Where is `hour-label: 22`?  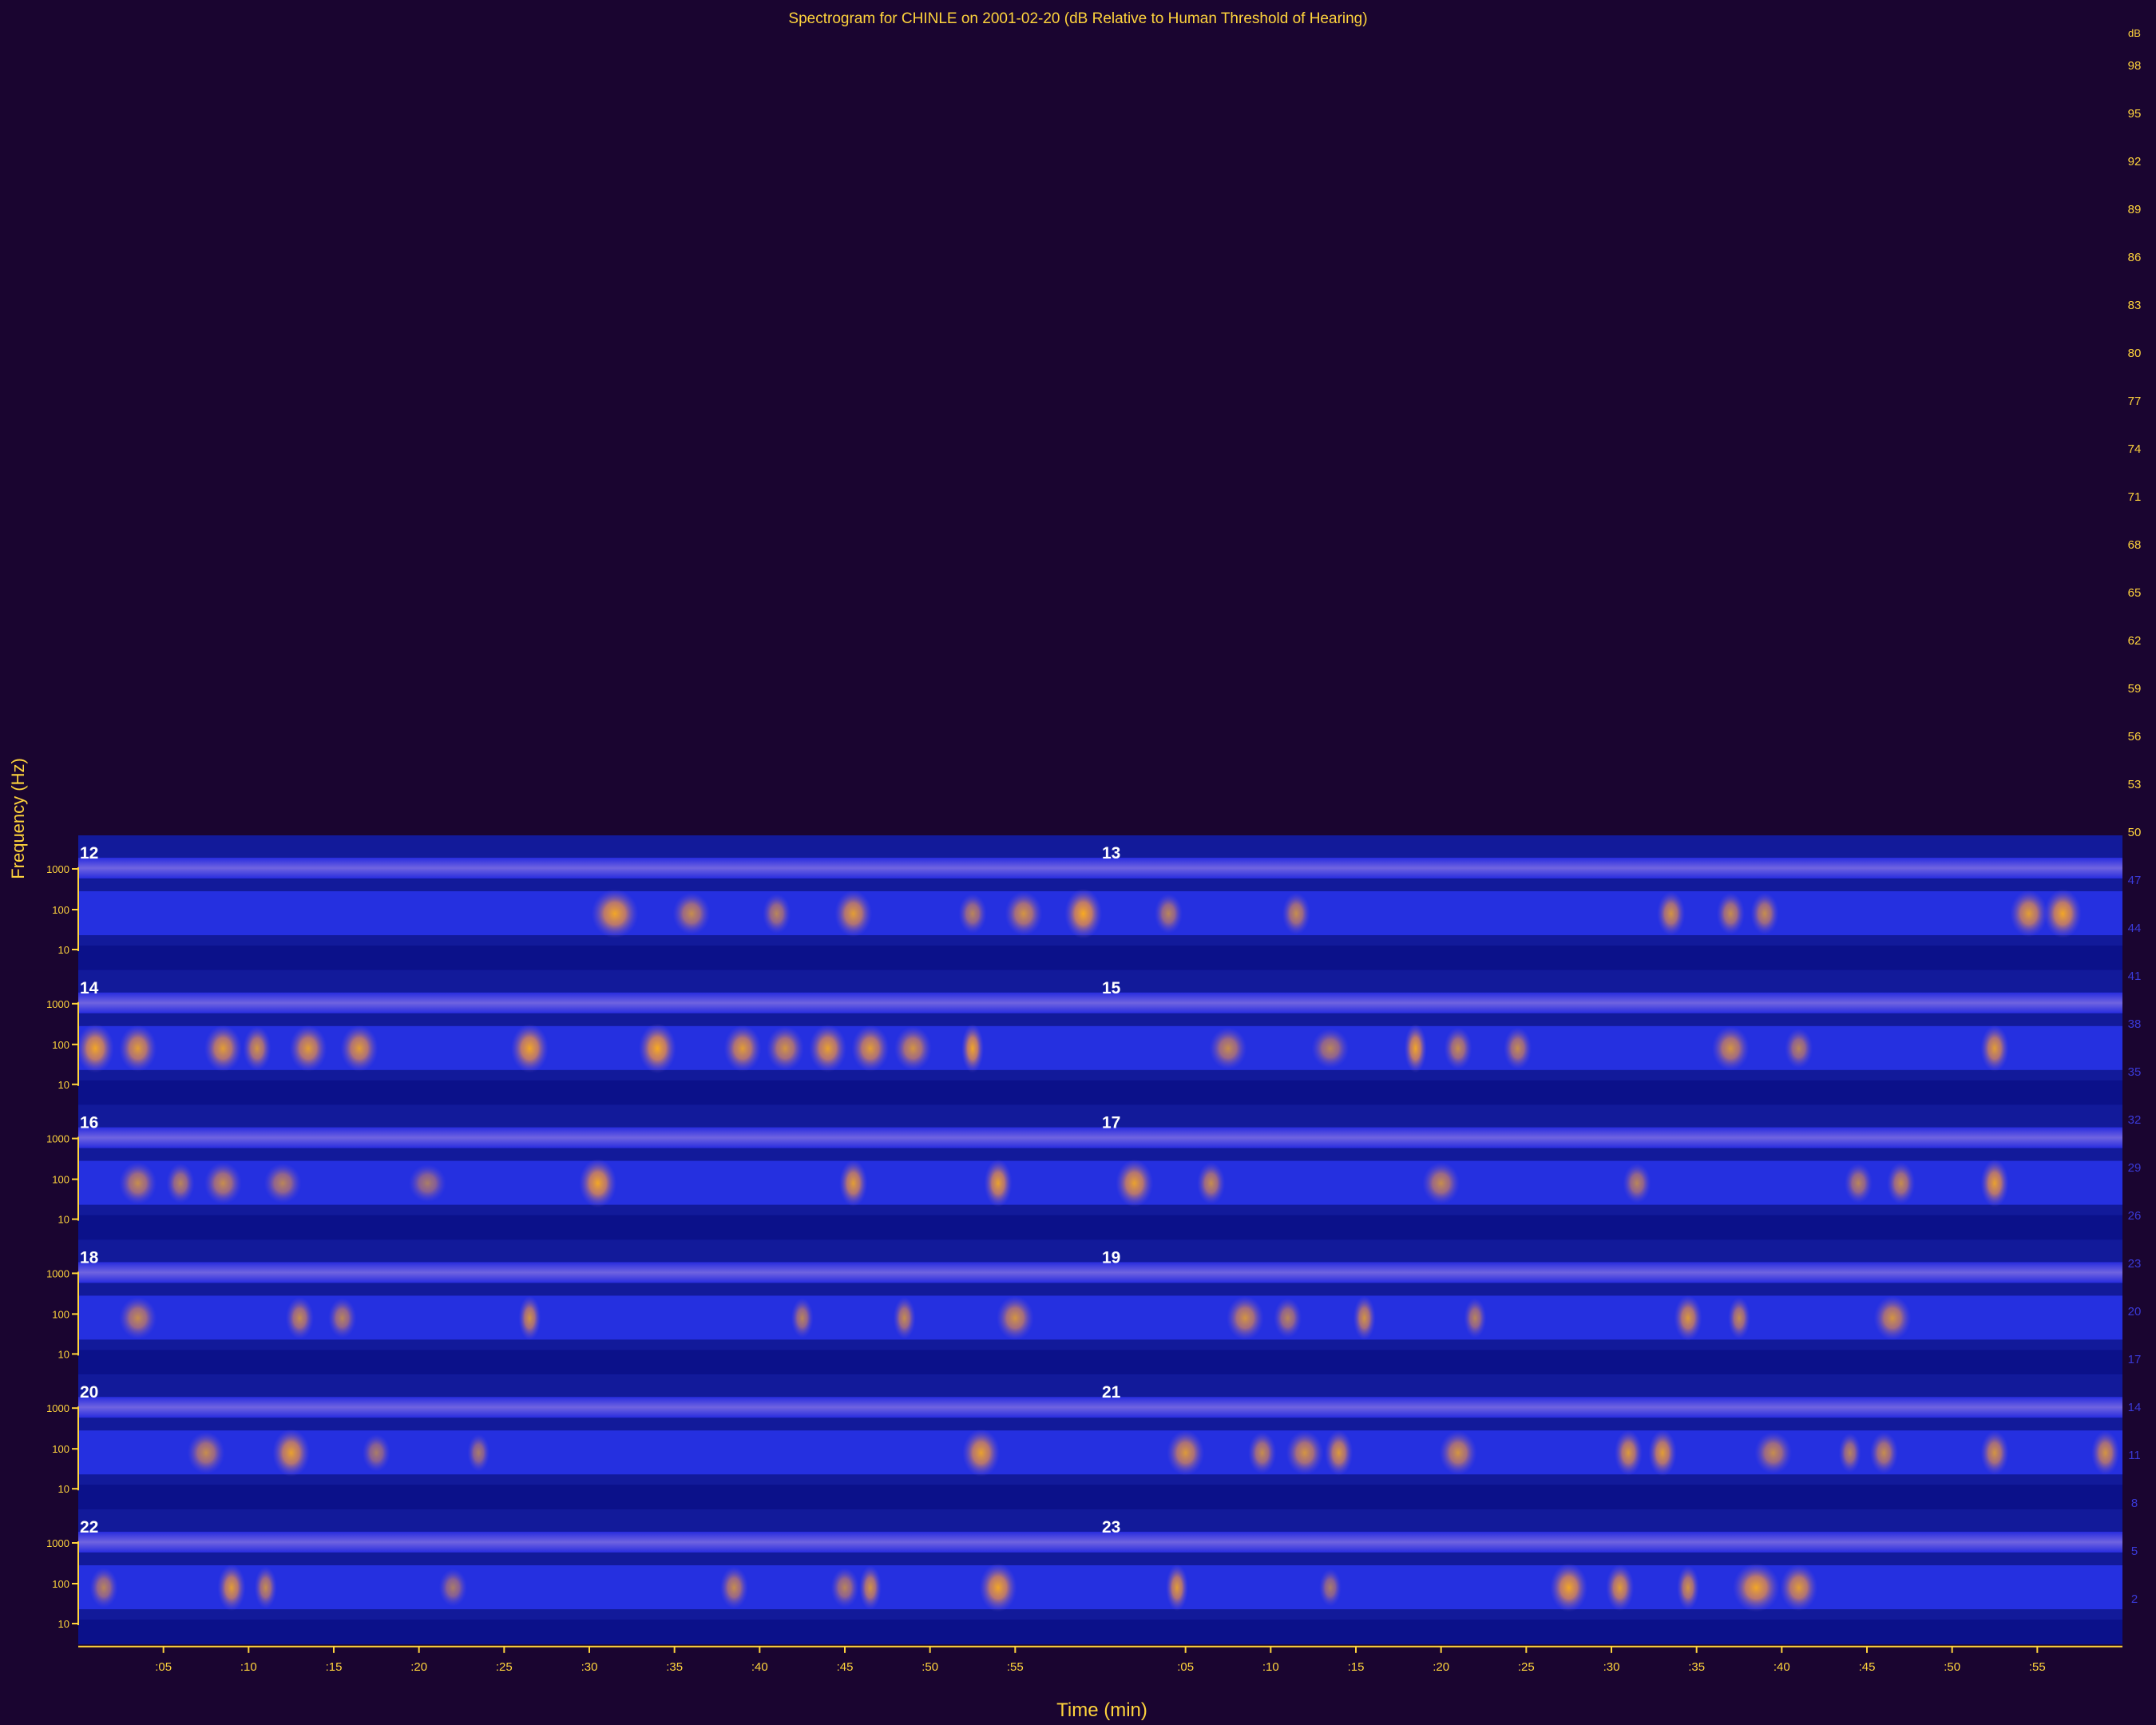 hour-label: 22 is located at coordinates (89, 1528).